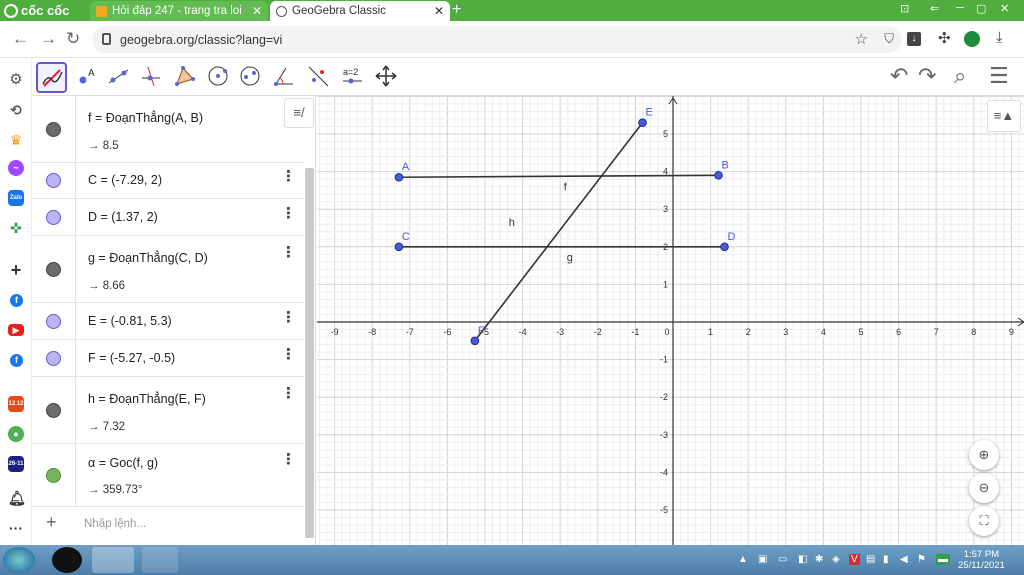 The image size is (1024, 575). Describe the element at coordinates (179, 11) in the screenshot. I see `tab-hoidap: Hỏi đáp 247 - trang tra loi ✕` at that location.